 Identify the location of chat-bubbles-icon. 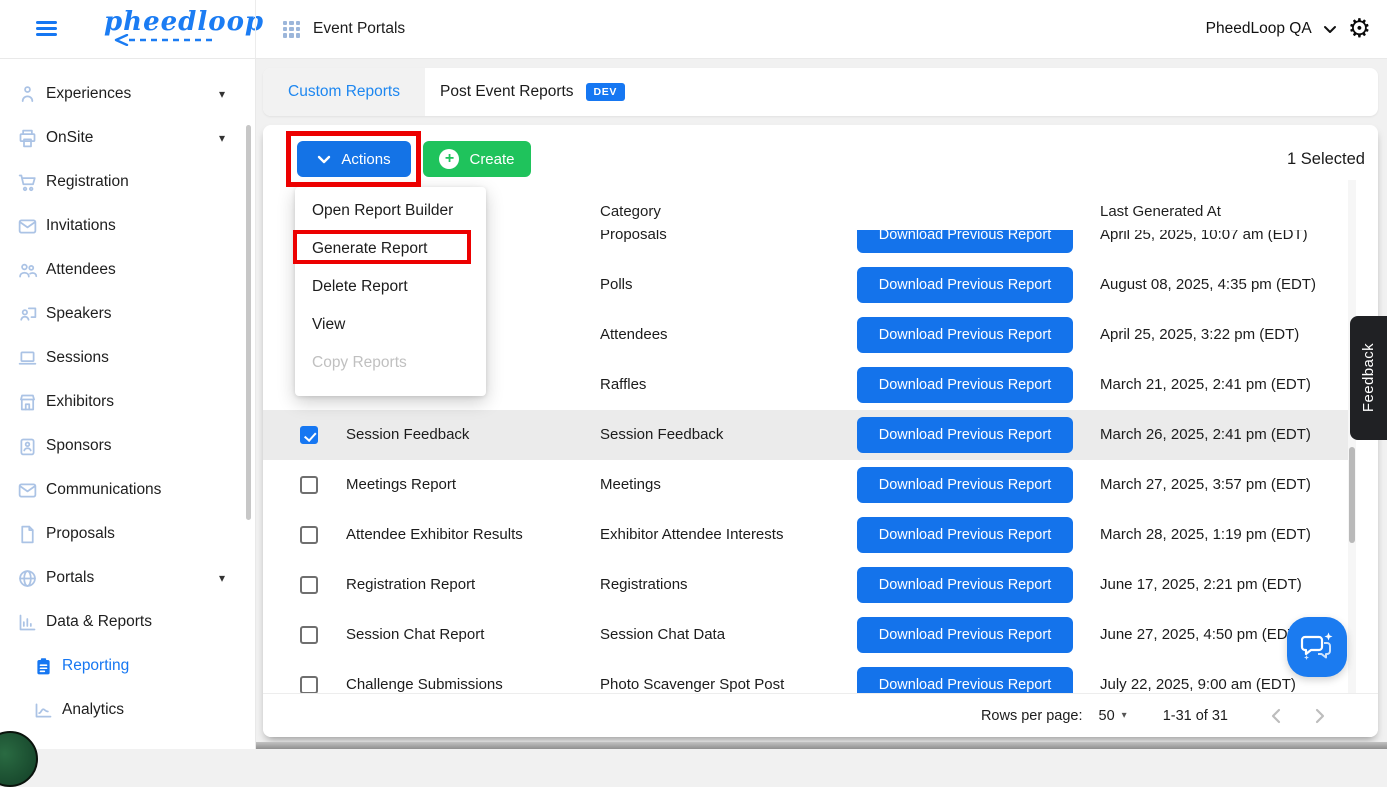
(1316, 646).